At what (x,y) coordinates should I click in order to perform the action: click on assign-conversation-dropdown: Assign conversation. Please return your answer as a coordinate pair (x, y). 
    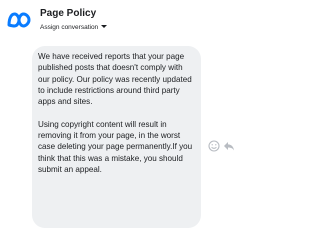
    Looking at the image, I should click on (74, 27).